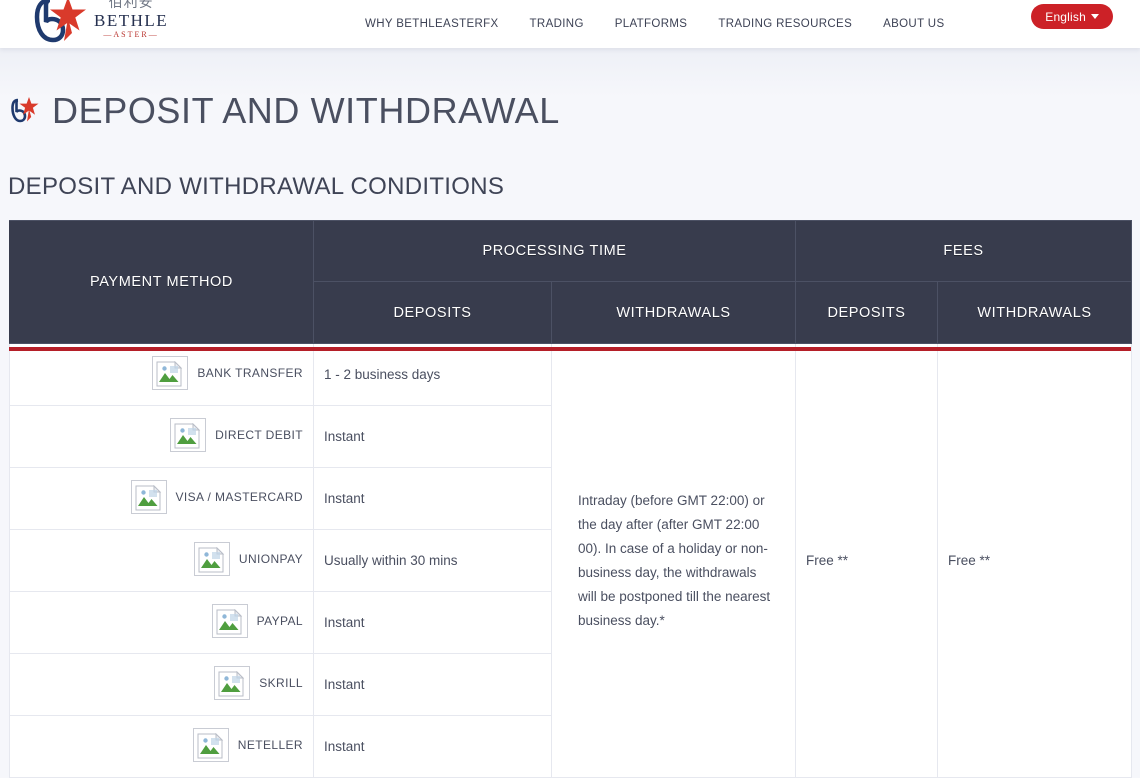 The height and width of the screenshot is (778, 1140). Describe the element at coordinates (963, 251) in the screenshot. I see `column-group-header-fees: FEES` at that location.